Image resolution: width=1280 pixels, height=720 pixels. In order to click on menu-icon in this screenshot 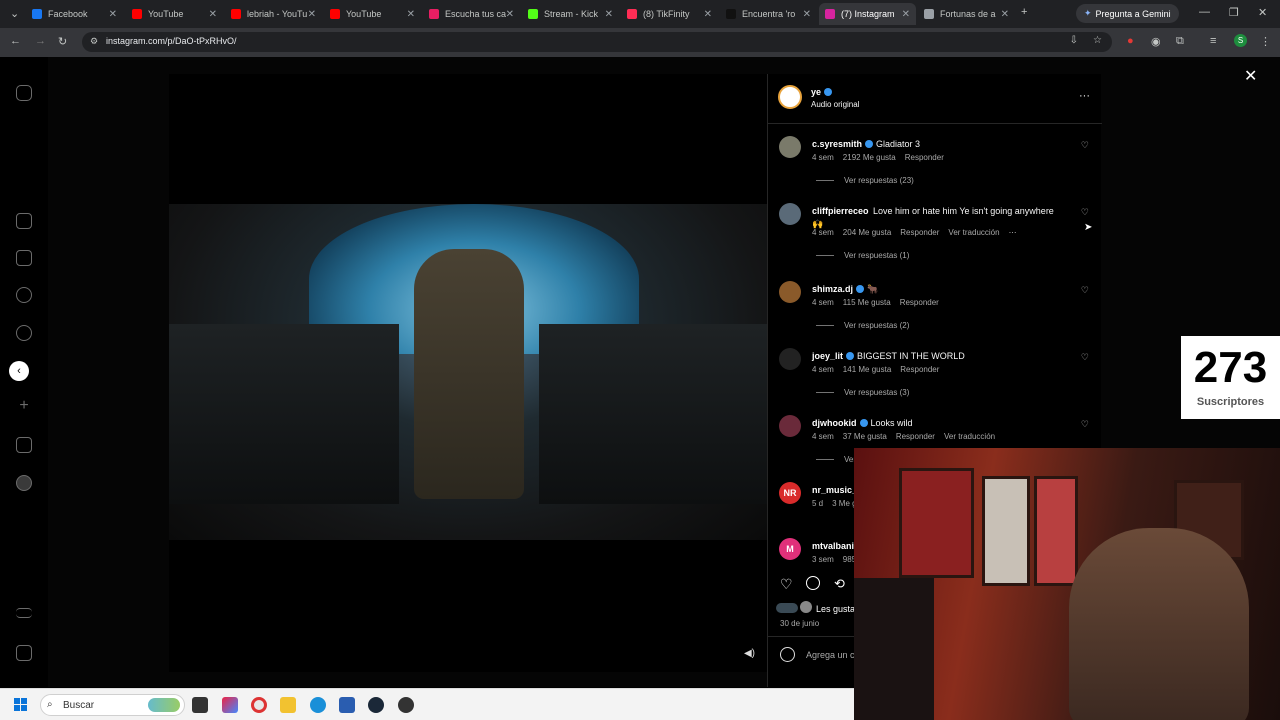, I will do `click(24, 613)`.